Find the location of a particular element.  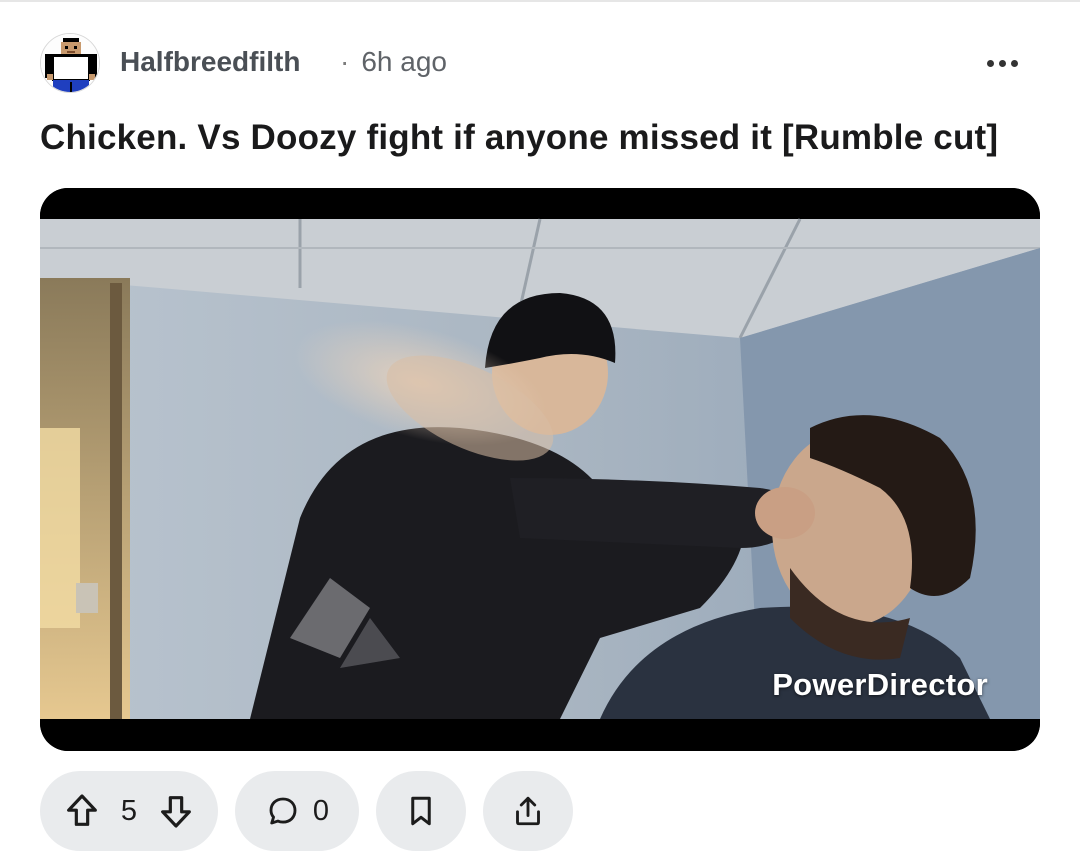

arrow-down-icon is located at coordinates (176, 811).